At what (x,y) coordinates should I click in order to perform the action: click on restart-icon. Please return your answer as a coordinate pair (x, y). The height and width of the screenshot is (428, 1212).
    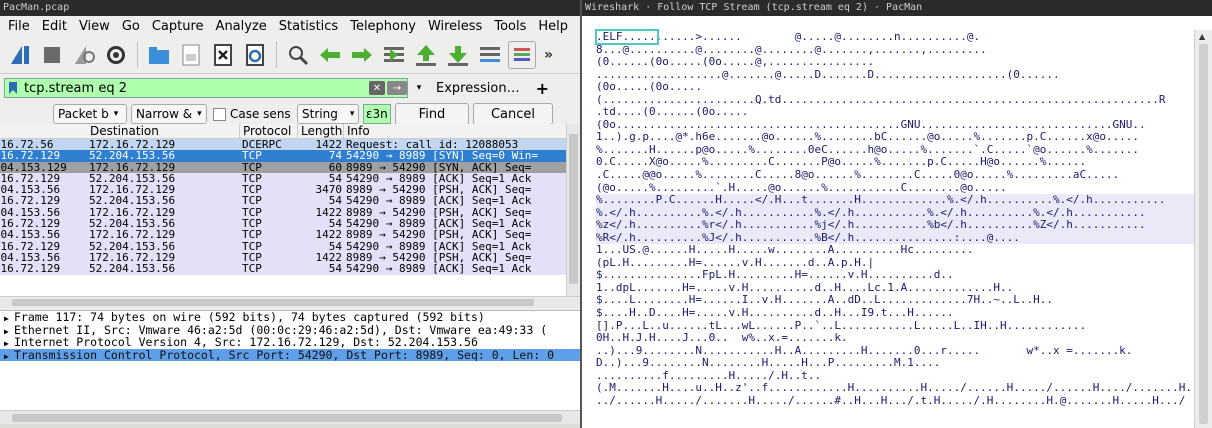
    Looking at the image, I should click on (84, 55).